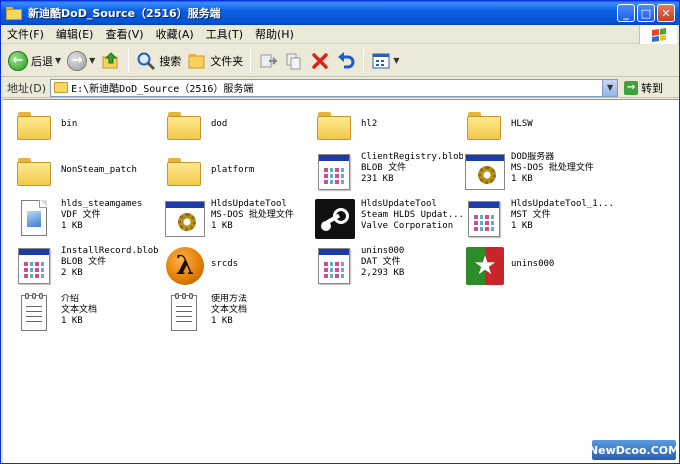 The height and width of the screenshot is (464, 680). What do you see at coordinates (84, 262) in the screenshot?
I see `file-type: BLOB 文件` at bounding box center [84, 262].